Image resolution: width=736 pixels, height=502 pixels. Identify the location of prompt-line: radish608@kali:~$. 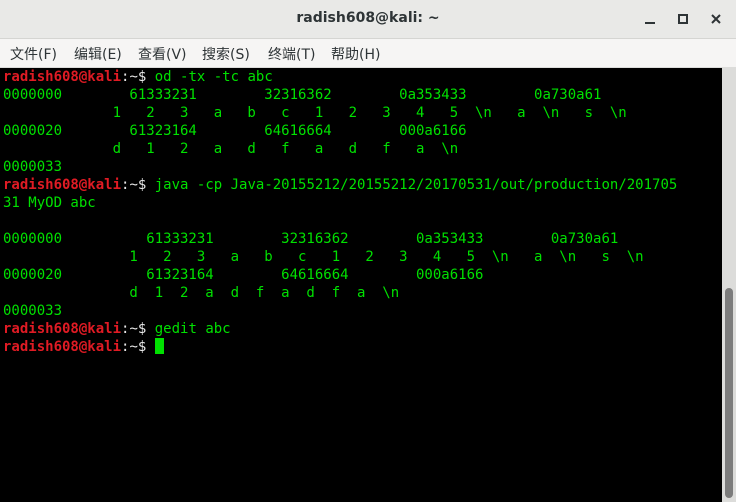
(83, 347).